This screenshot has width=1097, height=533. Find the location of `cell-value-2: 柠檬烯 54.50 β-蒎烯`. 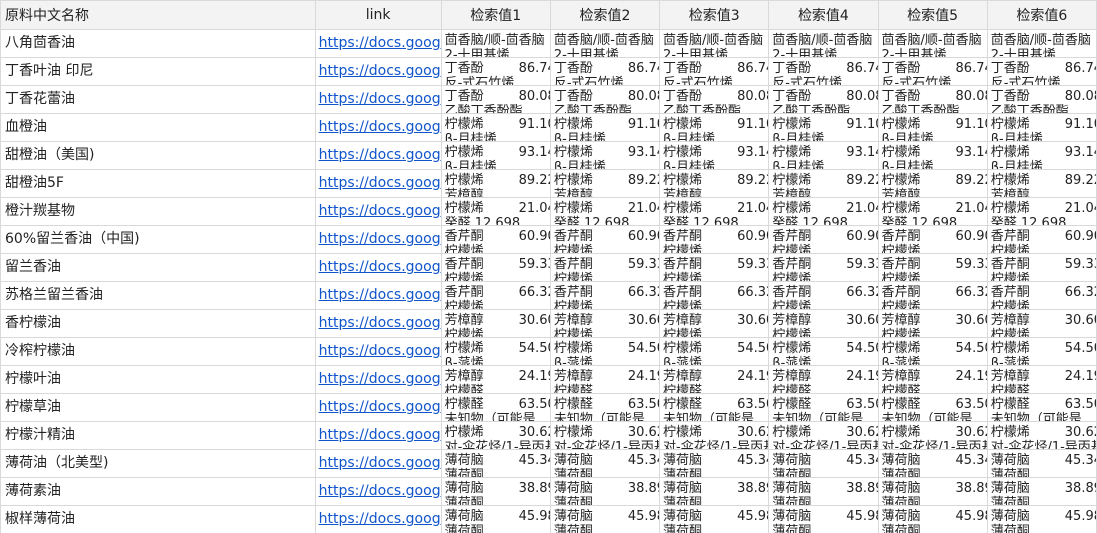

cell-value-2: 柠檬烯 54.50 β-蒎烯 is located at coordinates (605, 351).